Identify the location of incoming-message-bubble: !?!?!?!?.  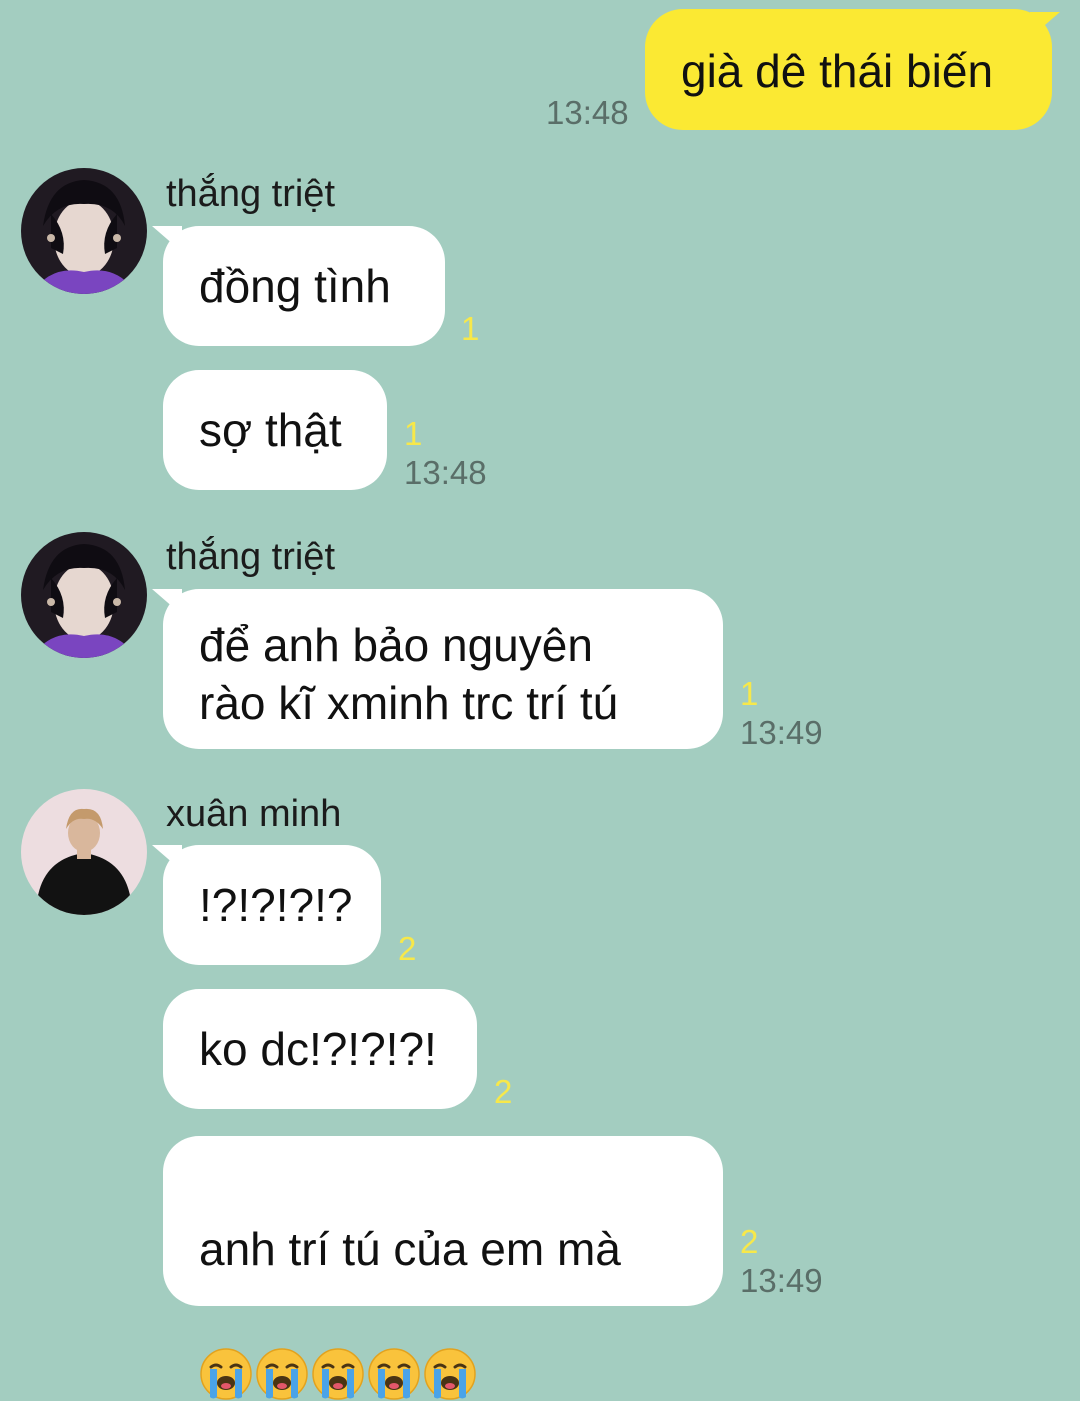
(272, 905).